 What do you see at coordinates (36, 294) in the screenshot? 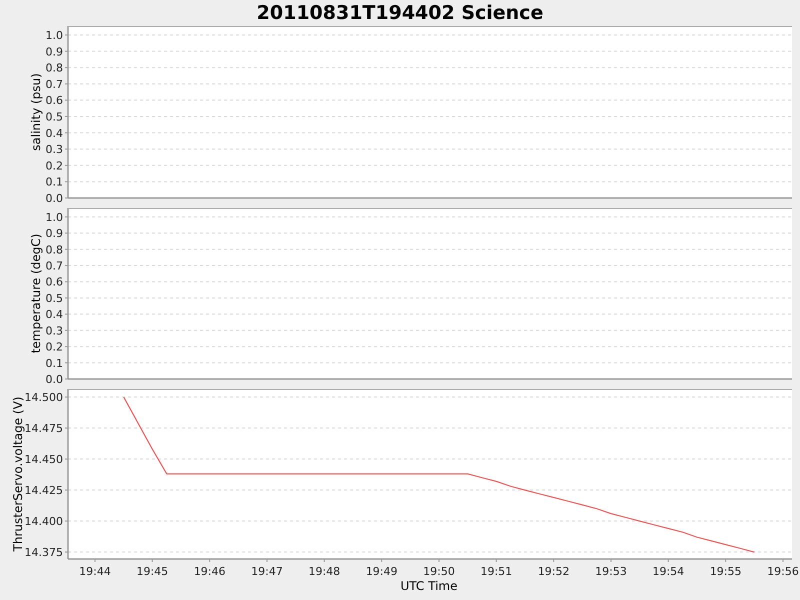
I see `axis-title: temperature (degC)` at bounding box center [36, 294].